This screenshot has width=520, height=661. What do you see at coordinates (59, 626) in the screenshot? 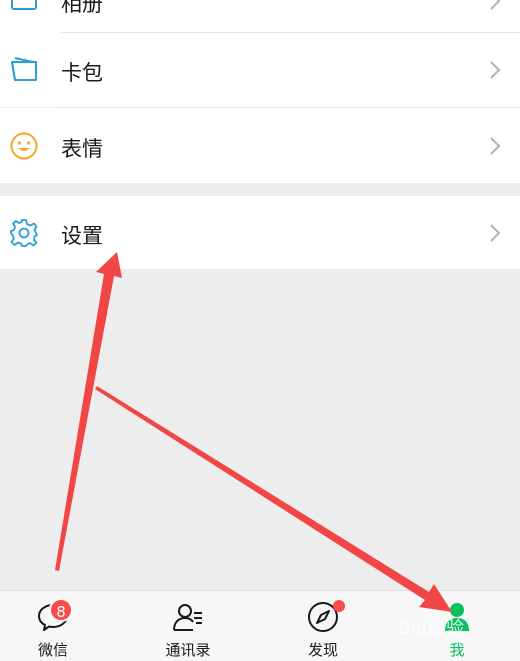
I see `tab-chats: 8 微信` at bounding box center [59, 626].